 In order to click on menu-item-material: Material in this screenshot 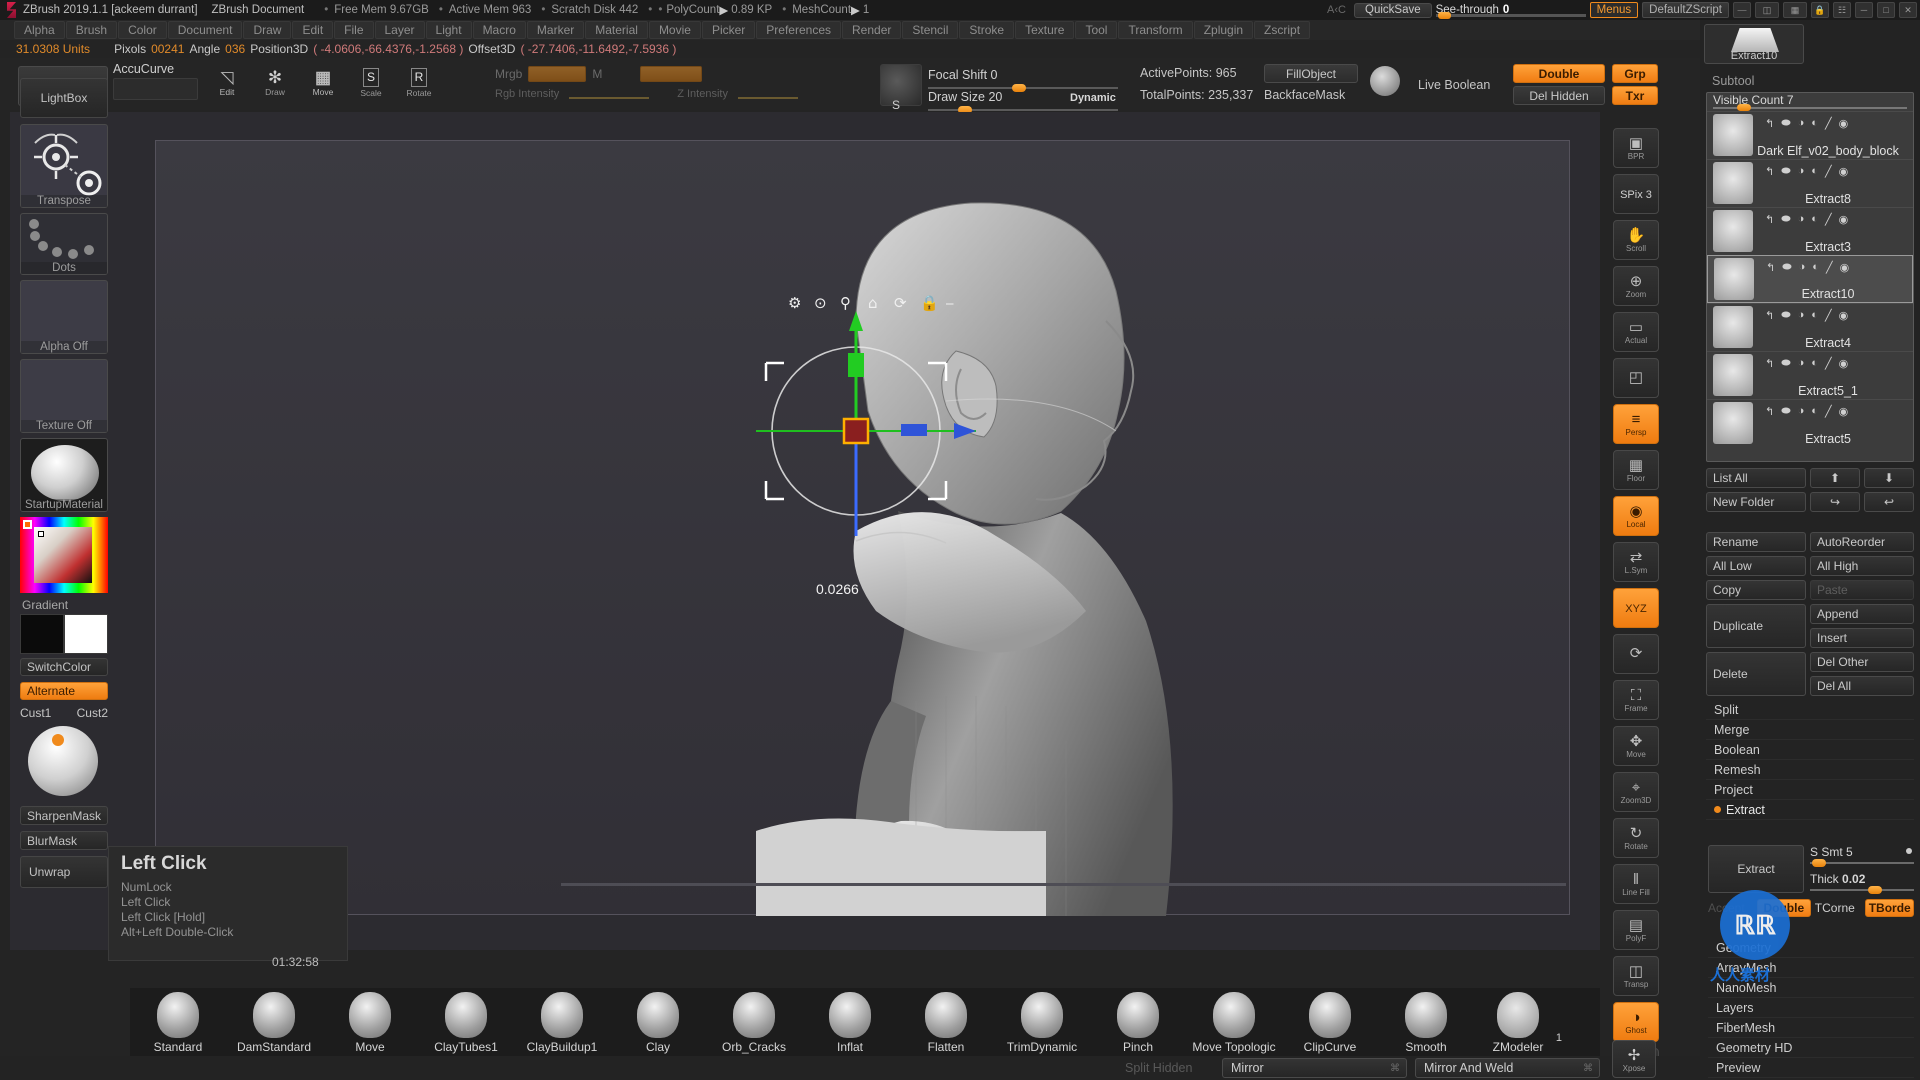, I will do `click(616, 30)`.